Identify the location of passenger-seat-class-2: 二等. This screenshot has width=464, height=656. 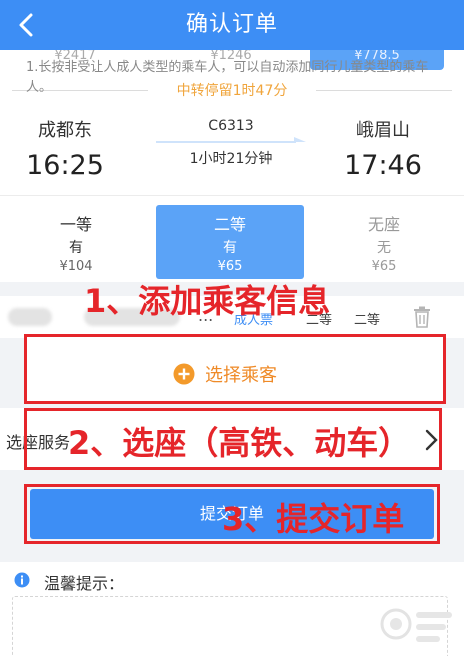
(367, 320).